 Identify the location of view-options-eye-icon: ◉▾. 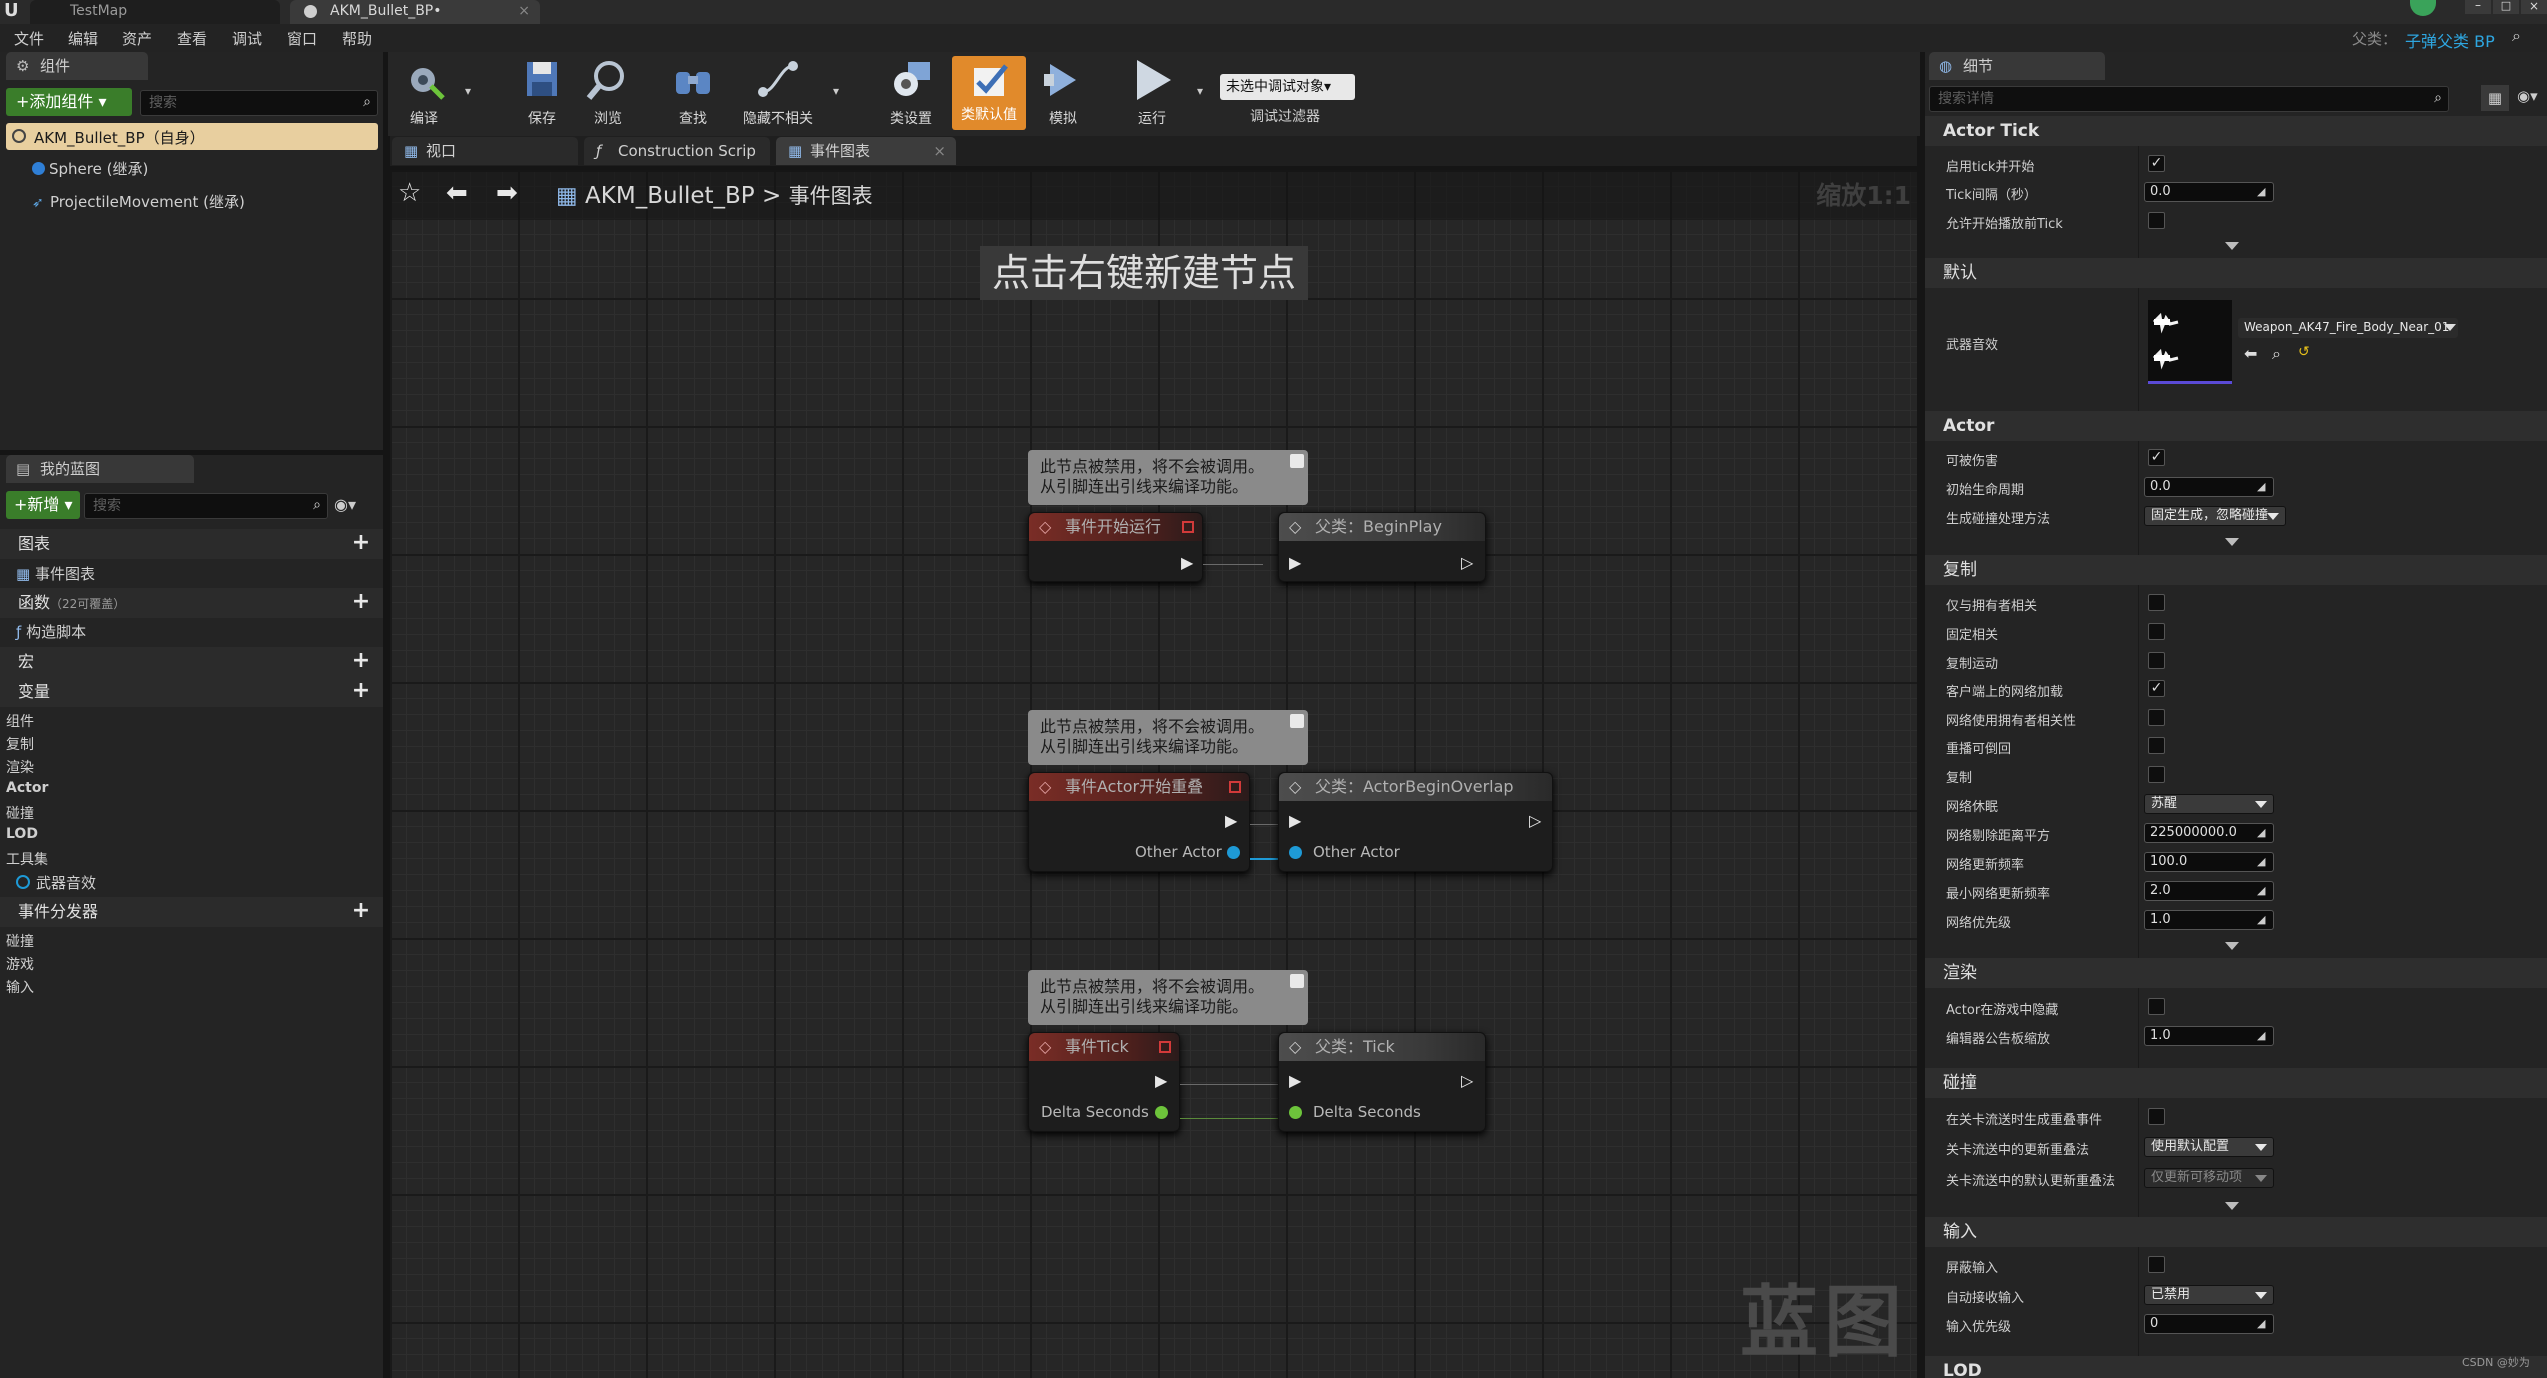
(345, 504).